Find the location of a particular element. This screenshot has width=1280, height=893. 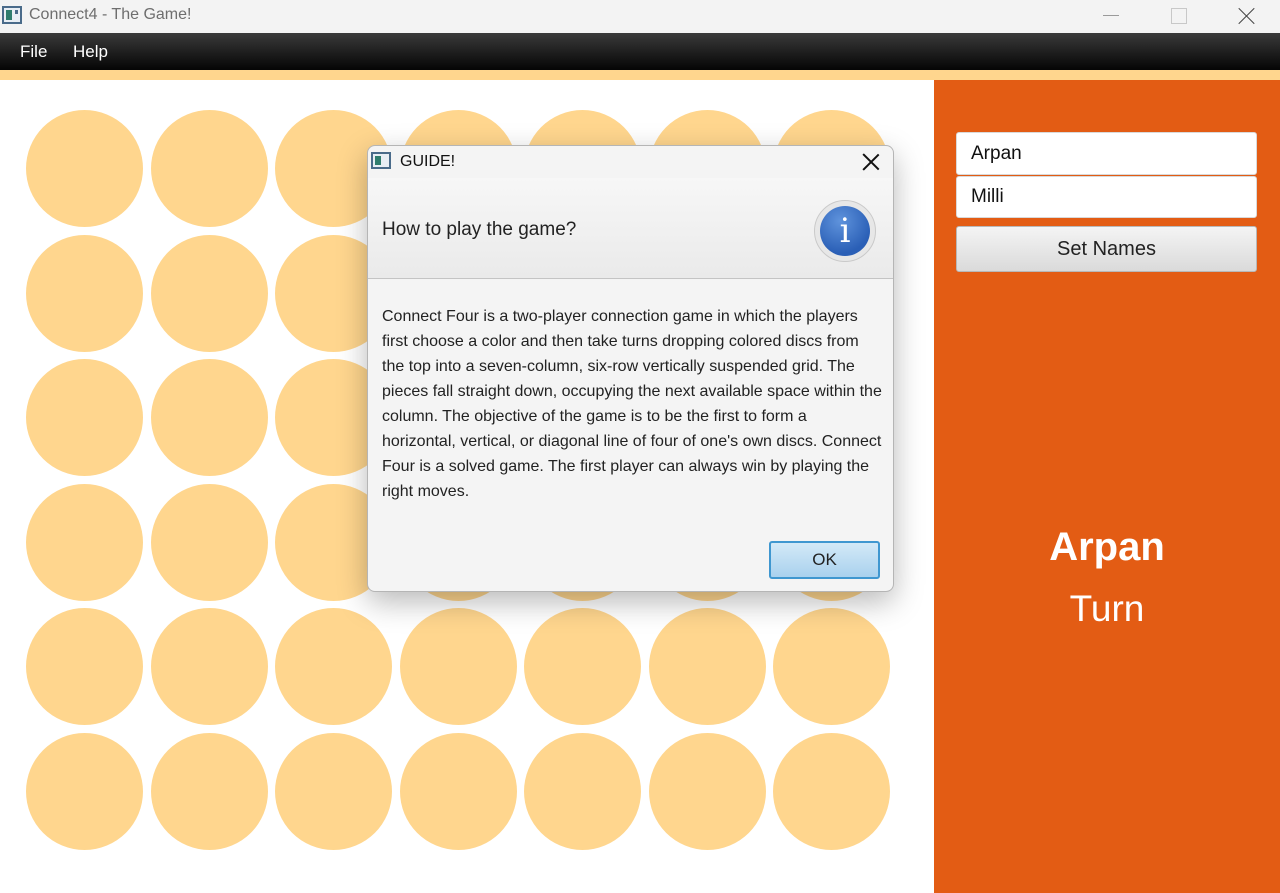

title-bar: Connect4 - The Game! is located at coordinates (640, 16).